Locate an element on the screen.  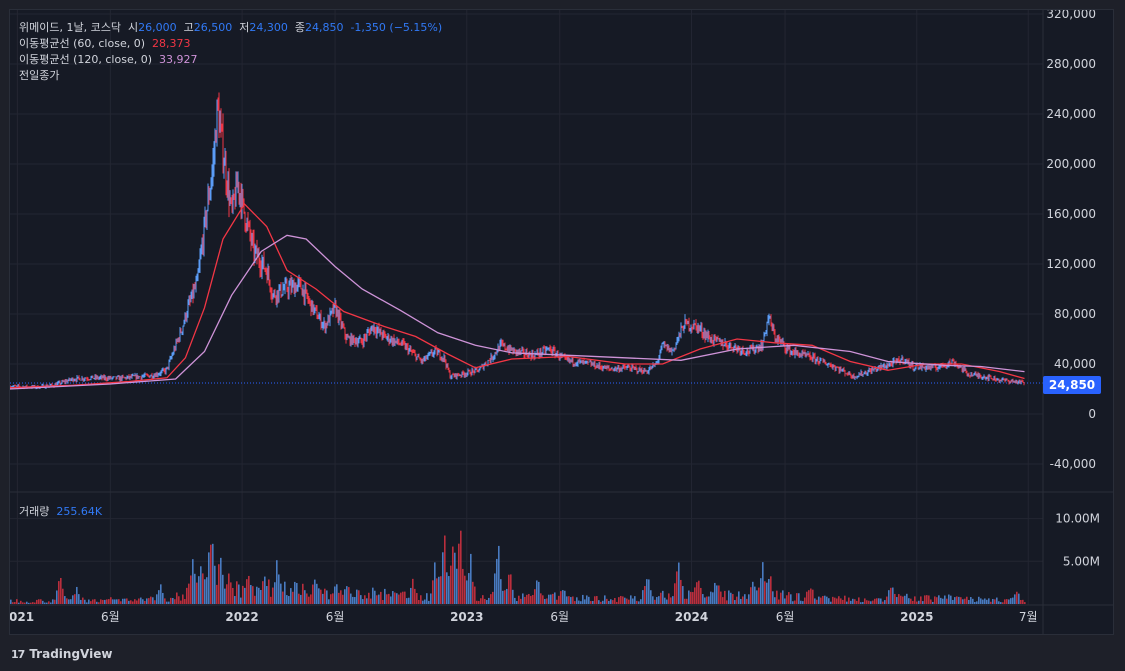
close-value: 24,850 is located at coordinates (324, 27).